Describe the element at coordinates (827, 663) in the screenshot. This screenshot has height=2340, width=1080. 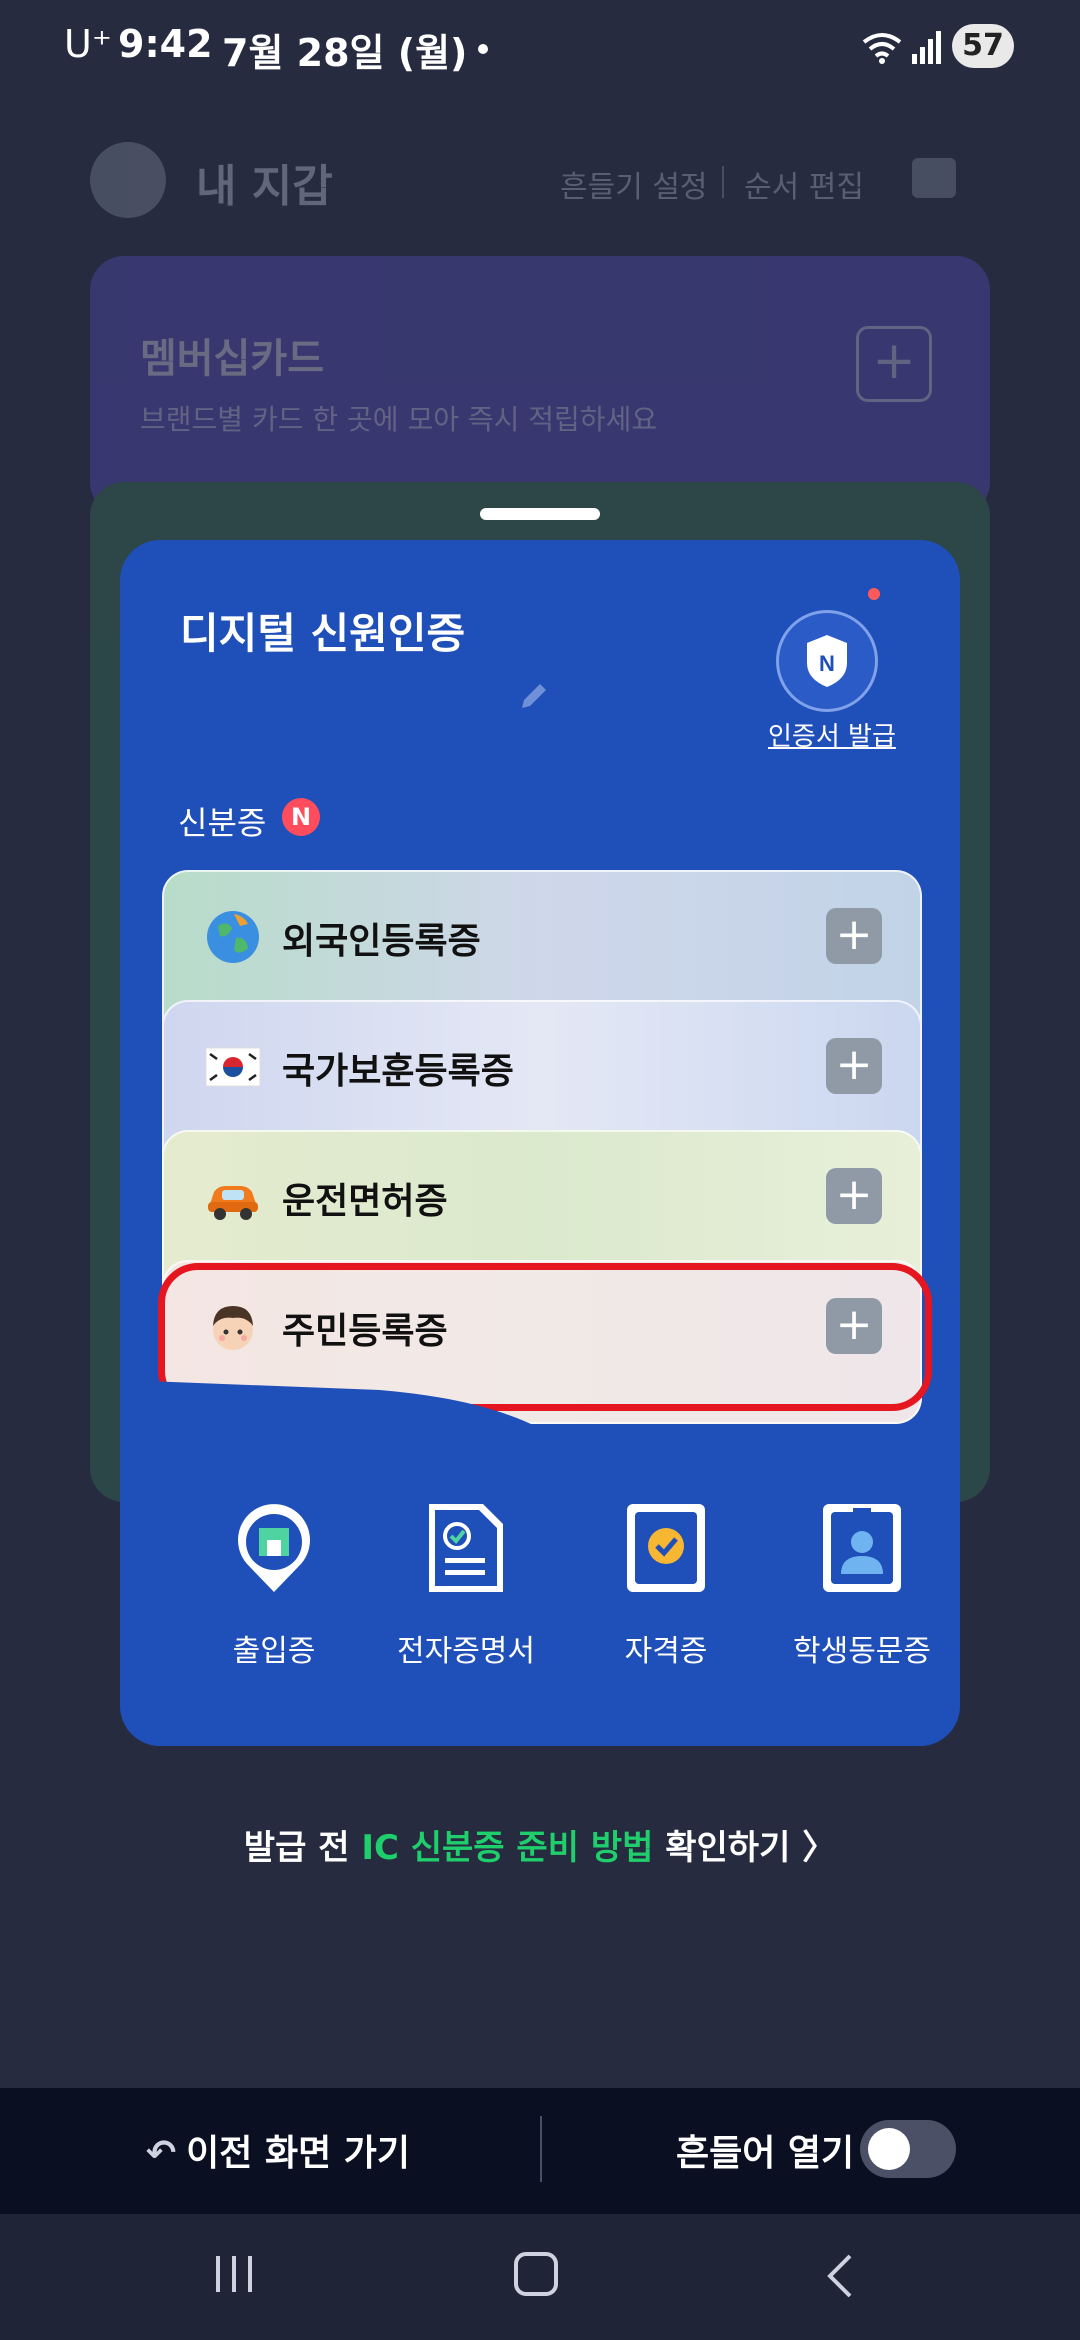
I see `svg-text: N` at that location.